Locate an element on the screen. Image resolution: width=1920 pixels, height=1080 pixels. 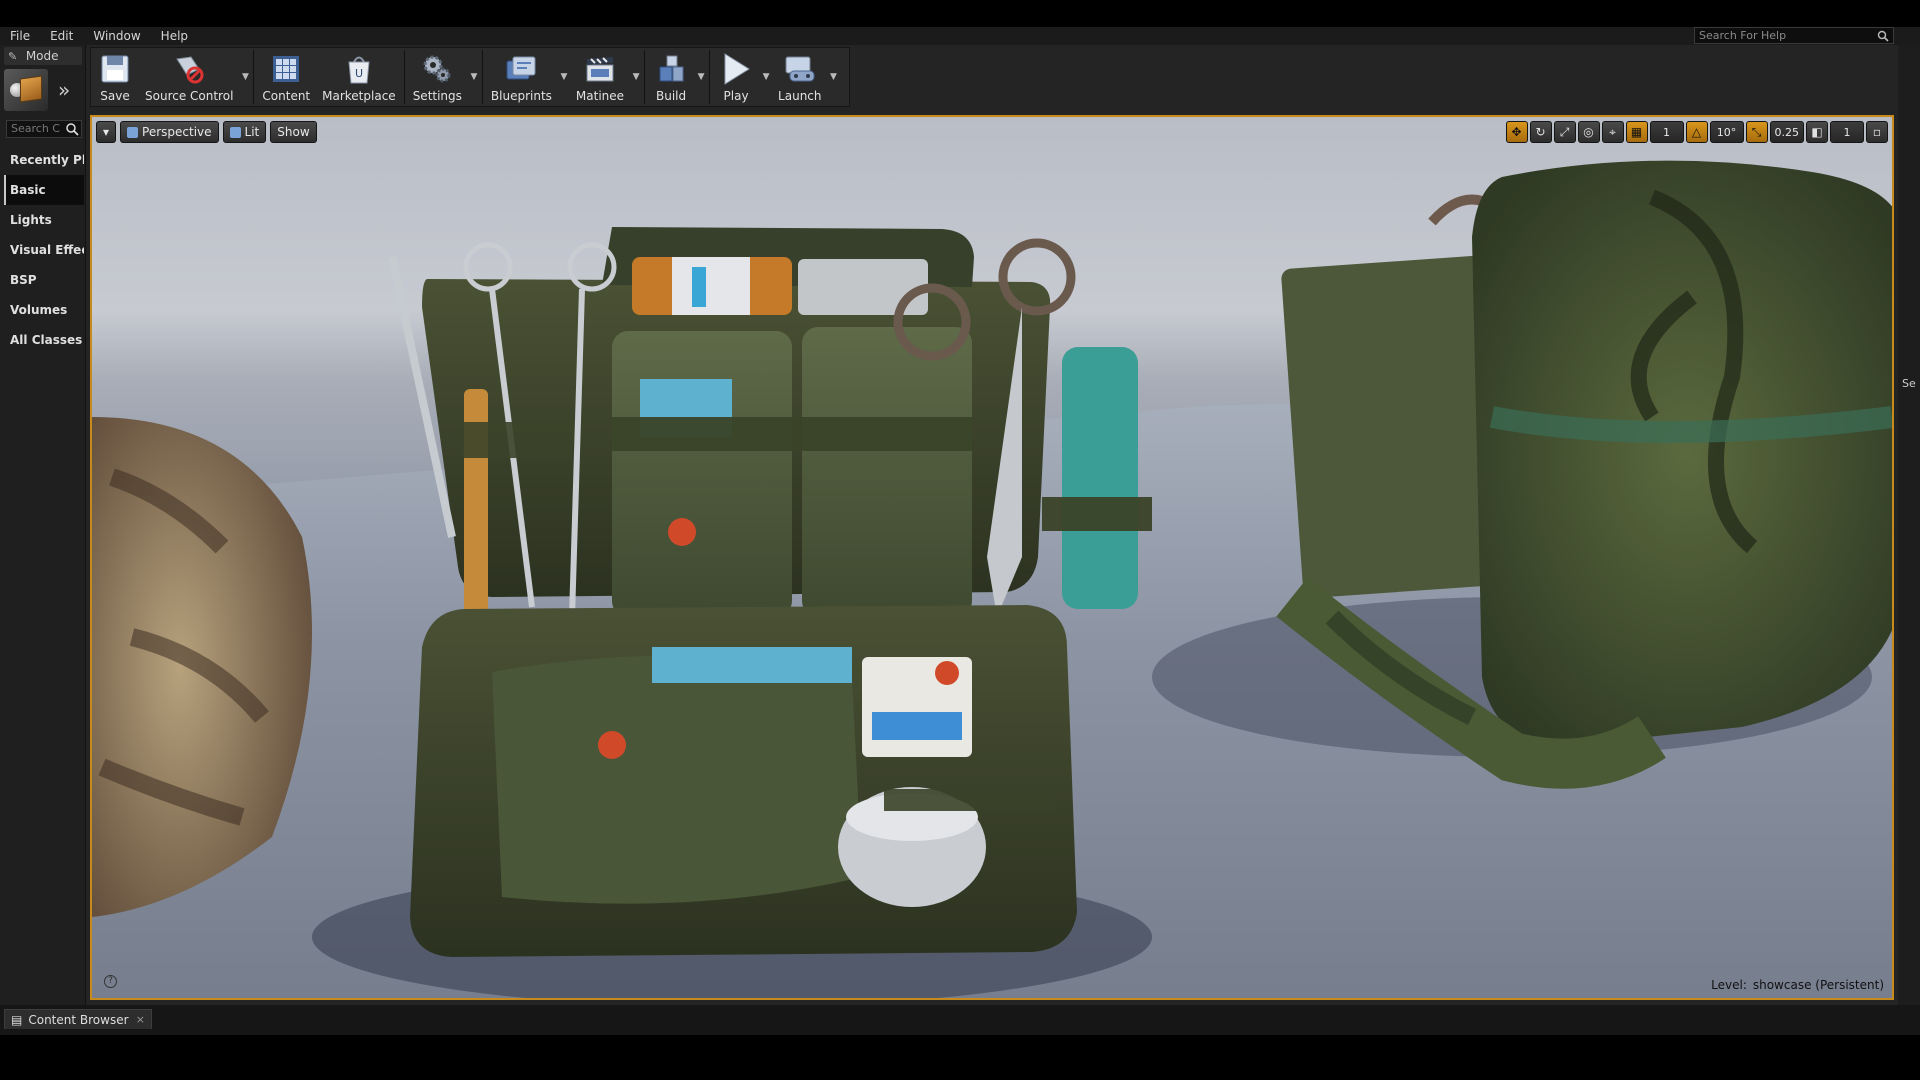
source-control-label: Source Control is located at coordinates (189, 96).